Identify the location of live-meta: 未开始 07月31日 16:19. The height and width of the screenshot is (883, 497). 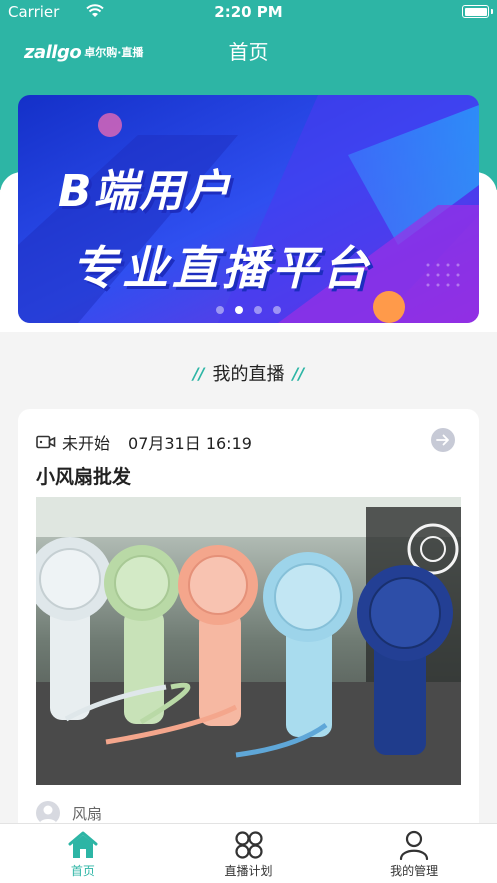
(144, 442).